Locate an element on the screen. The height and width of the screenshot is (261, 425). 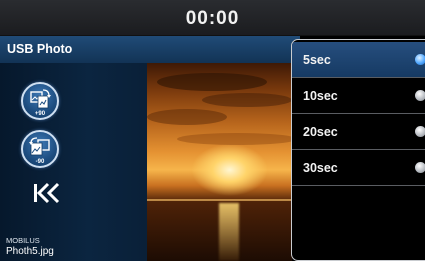
status-bar: 00:00 is located at coordinates (212, 18).